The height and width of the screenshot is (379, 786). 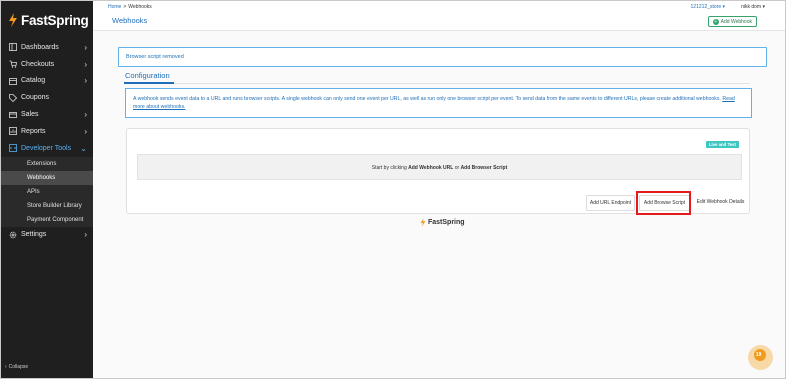 What do you see at coordinates (12, 80) in the screenshot?
I see `catalog-icon` at bounding box center [12, 80].